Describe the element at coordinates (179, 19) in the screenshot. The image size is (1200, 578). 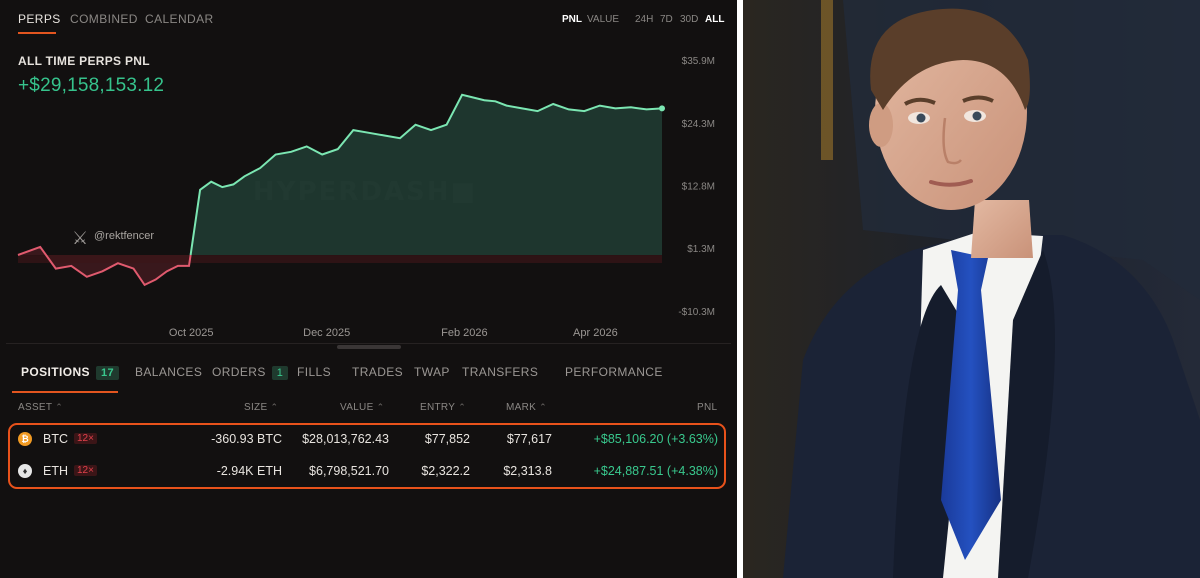
I see `tab-calendar: CALENDAR` at that location.